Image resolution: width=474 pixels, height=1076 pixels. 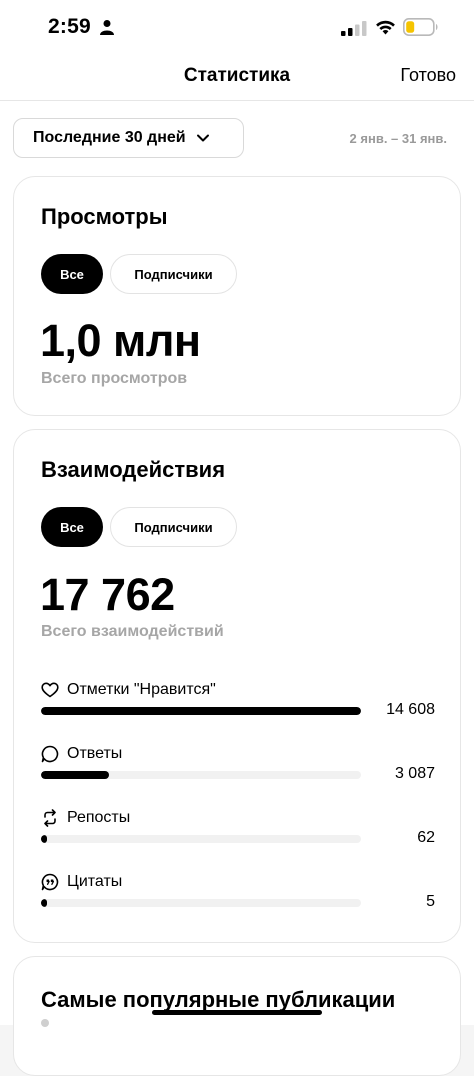 I want to click on cellular-signal-icon, so click(x=354, y=28).